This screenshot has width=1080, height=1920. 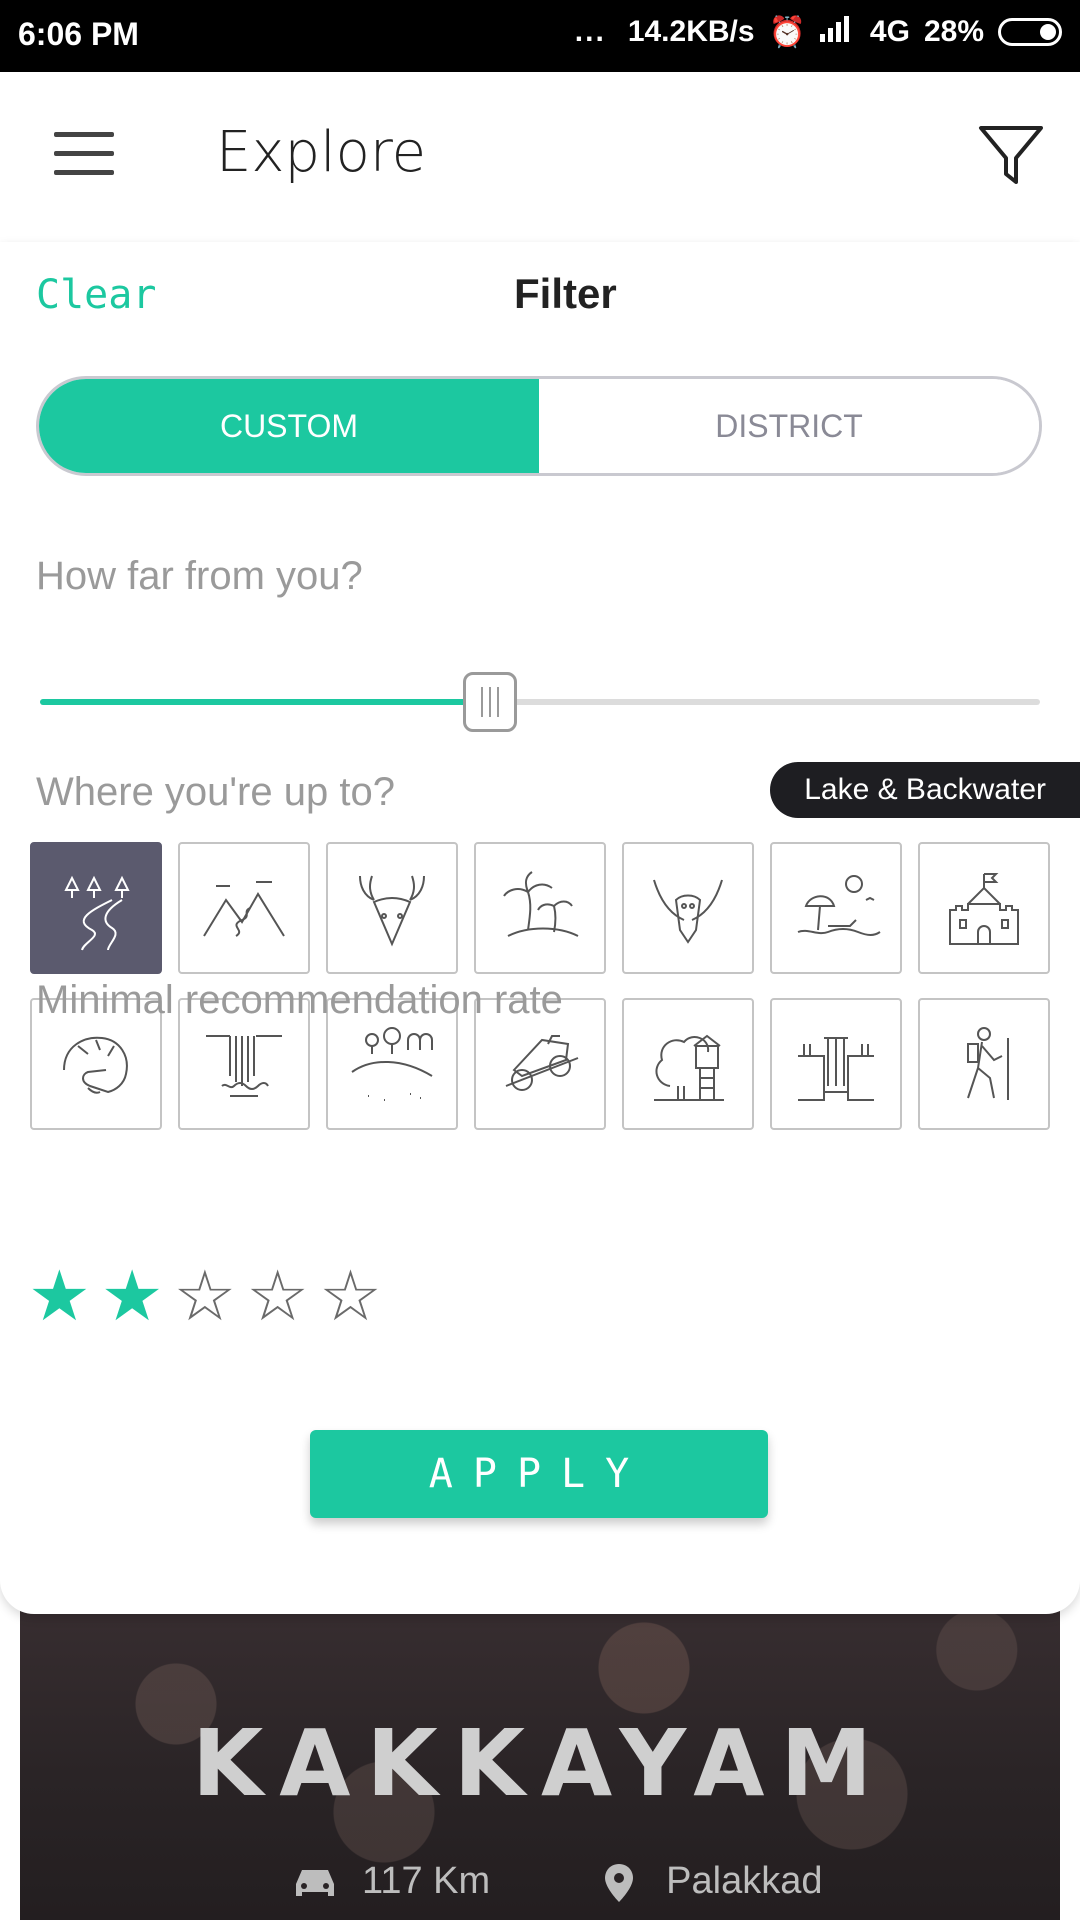 I want to click on category-tile-lake-backwater, so click(x=96, y=908).